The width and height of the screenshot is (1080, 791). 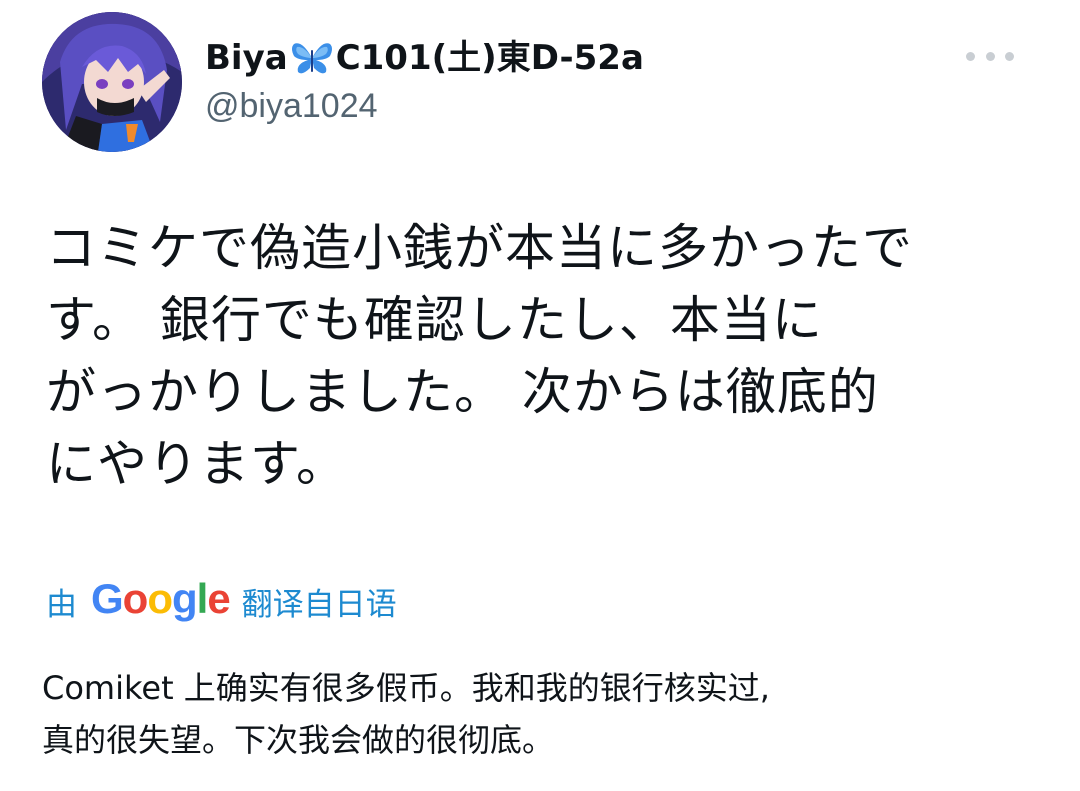 I want to click on user-handle: @biya1024, so click(x=291, y=106).